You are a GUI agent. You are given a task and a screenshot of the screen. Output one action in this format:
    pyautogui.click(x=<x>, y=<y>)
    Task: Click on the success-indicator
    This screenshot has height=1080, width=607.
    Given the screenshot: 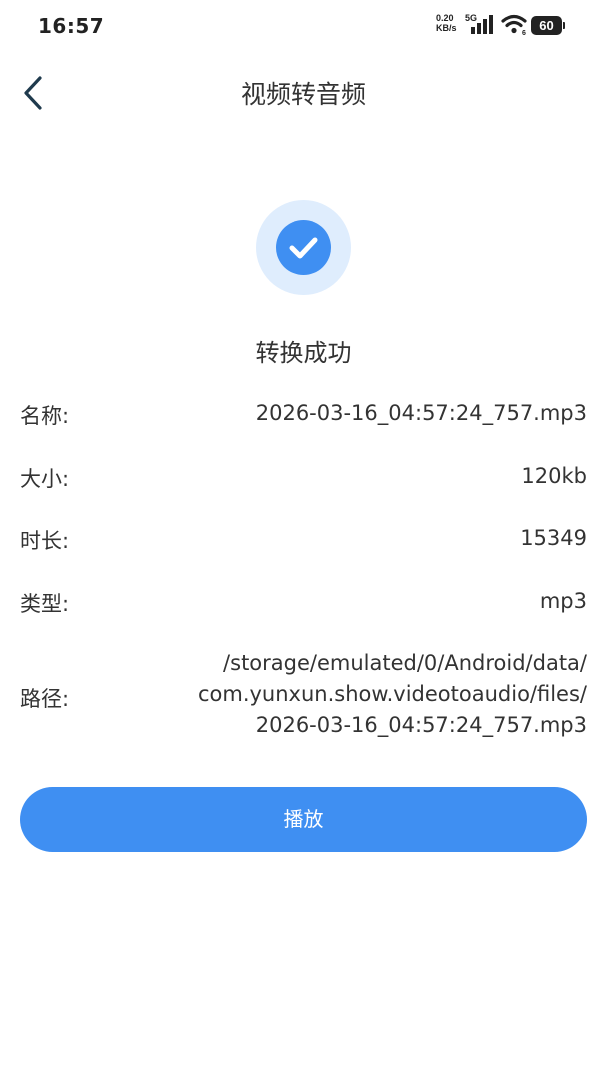 What is the action you would take?
    pyautogui.click(x=303, y=247)
    